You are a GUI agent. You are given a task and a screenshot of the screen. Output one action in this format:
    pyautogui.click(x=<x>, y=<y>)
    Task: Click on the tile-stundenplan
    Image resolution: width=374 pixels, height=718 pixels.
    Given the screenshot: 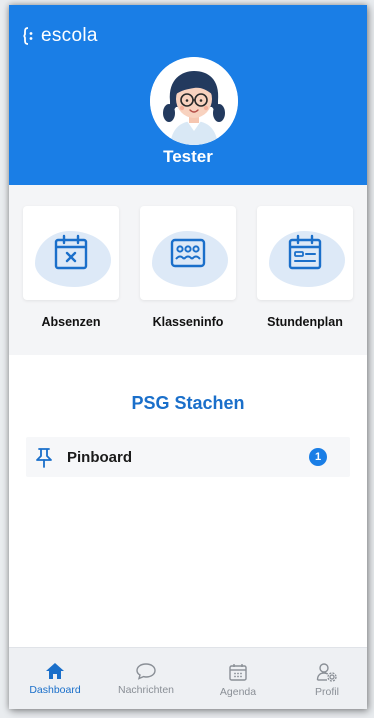 What is the action you would take?
    pyautogui.click(x=305, y=253)
    